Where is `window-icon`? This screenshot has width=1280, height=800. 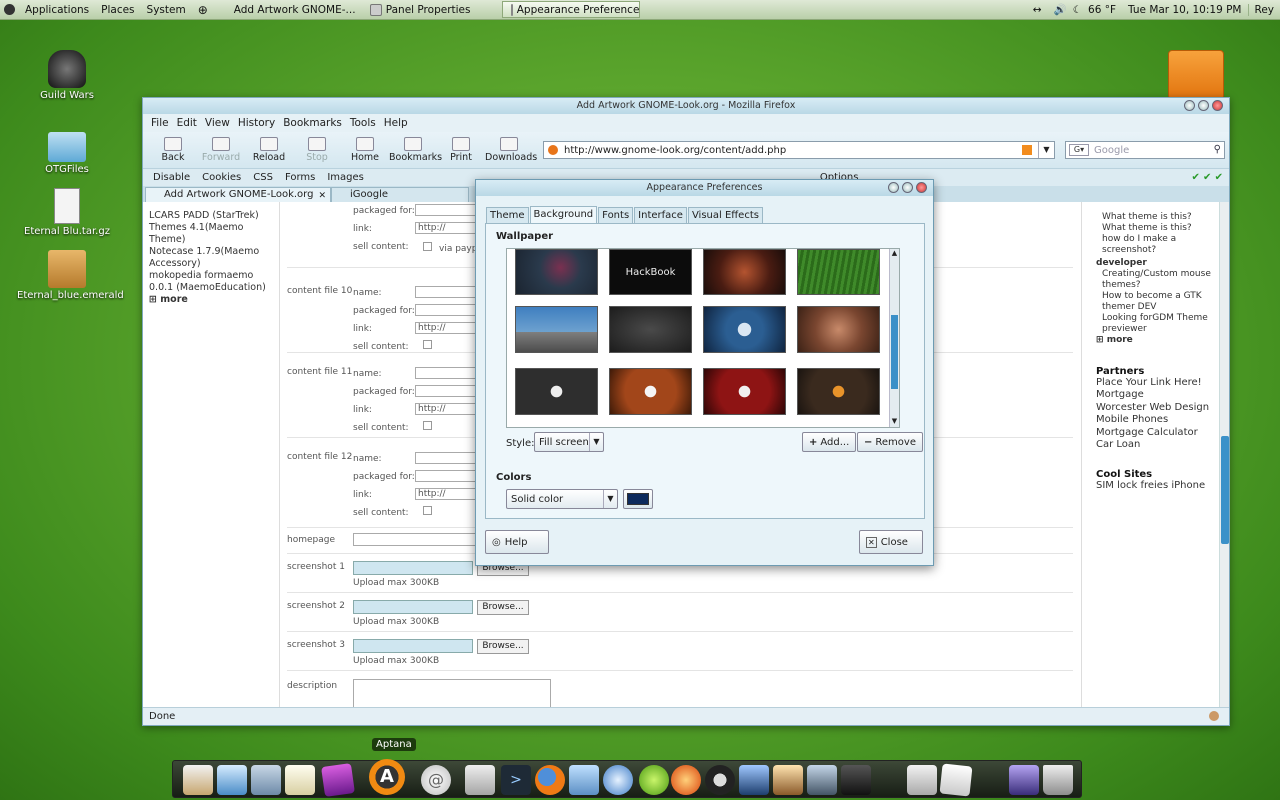
window-icon is located at coordinates (922, 780).